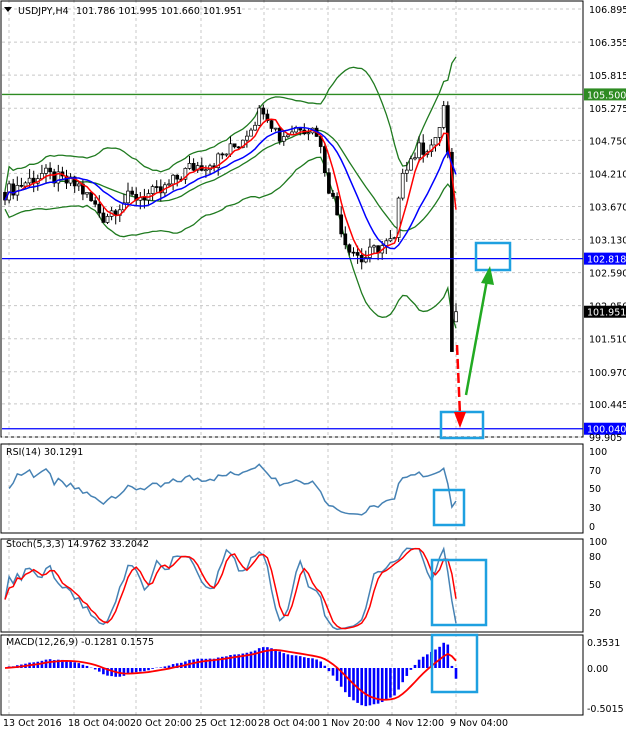  What do you see at coordinates (605, 438) in the screenshot?
I see `price-tick: 99.905` at bounding box center [605, 438].